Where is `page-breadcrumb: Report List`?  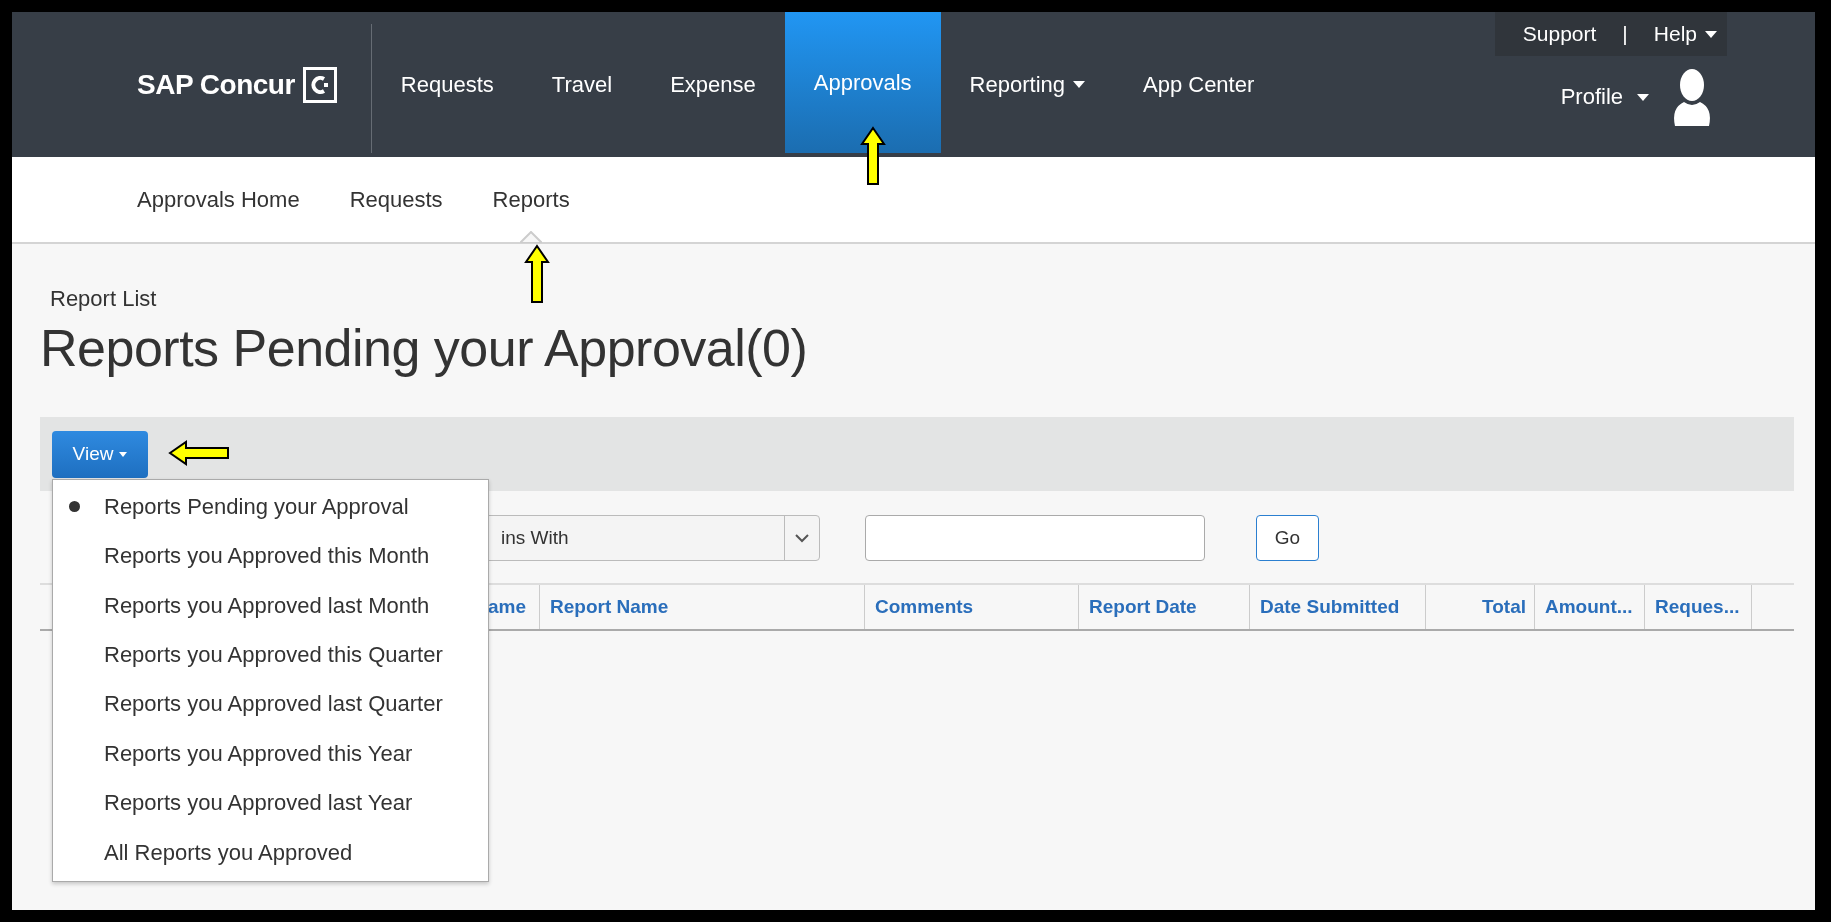 page-breadcrumb: Report List is located at coordinates (104, 299).